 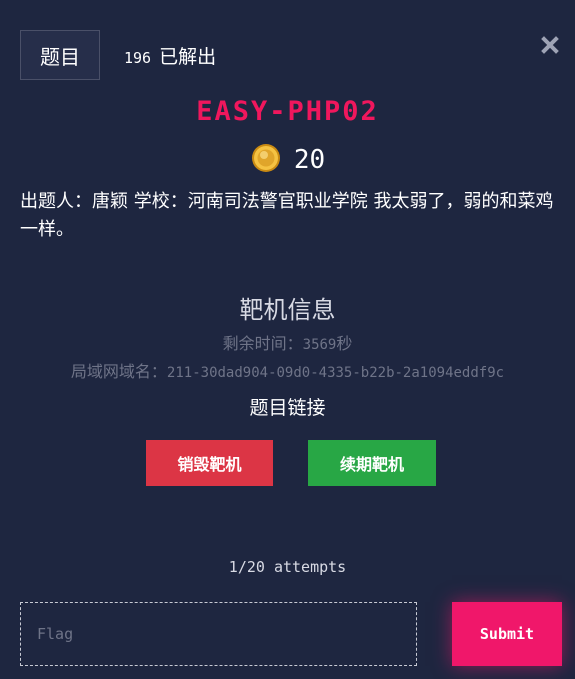 I want to click on submit-button: Submit, so click(x=507, y=634).